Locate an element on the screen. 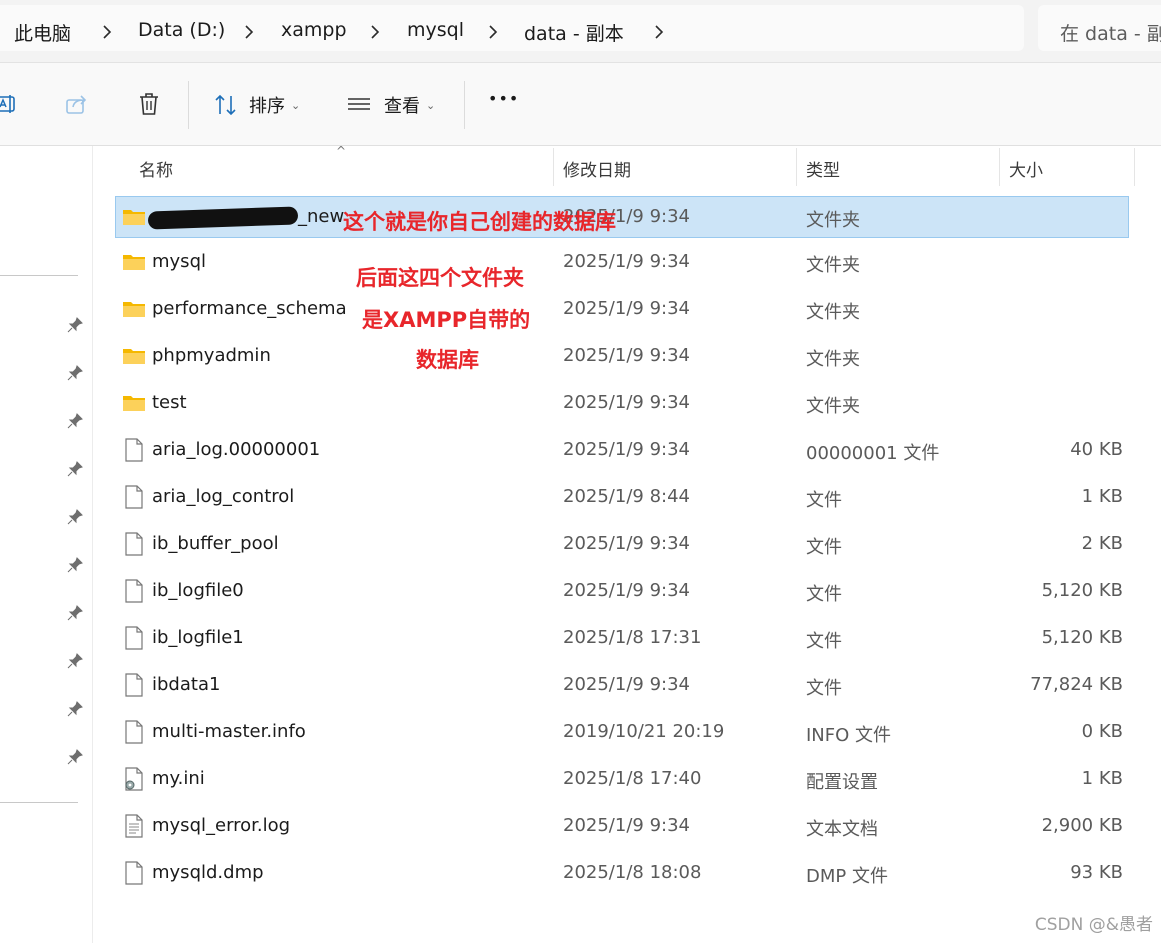 Image resolution: width=1161 pixels, height=943 pixels. file-type: 配置设置 is located at coordinates (842, 782).